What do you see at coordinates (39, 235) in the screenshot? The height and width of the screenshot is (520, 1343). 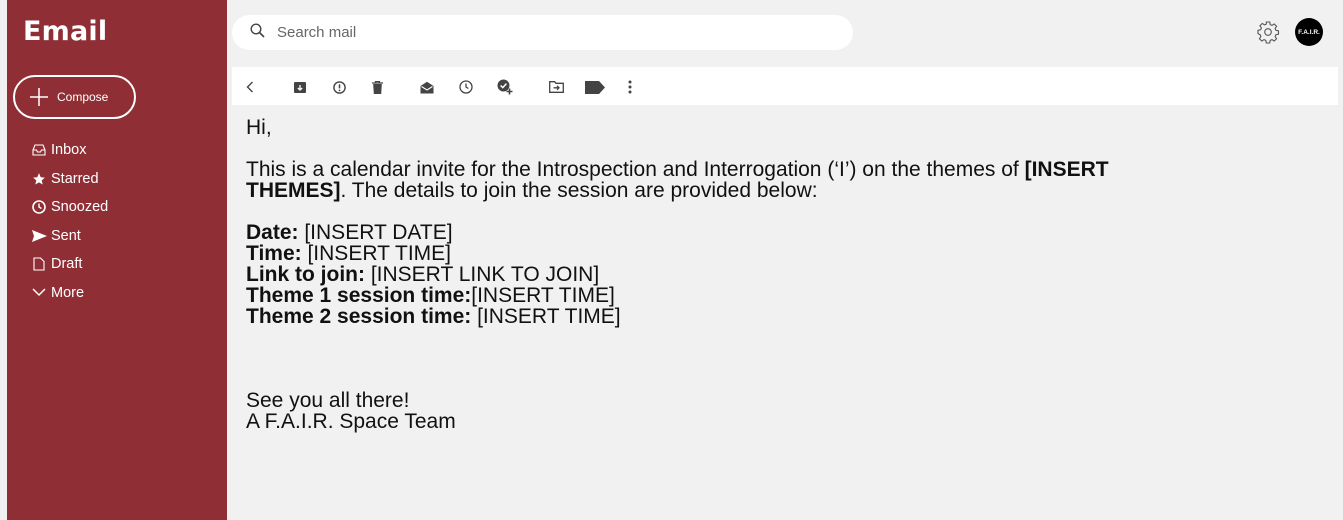 I see `send-icon` at bounding box center [39, 235].